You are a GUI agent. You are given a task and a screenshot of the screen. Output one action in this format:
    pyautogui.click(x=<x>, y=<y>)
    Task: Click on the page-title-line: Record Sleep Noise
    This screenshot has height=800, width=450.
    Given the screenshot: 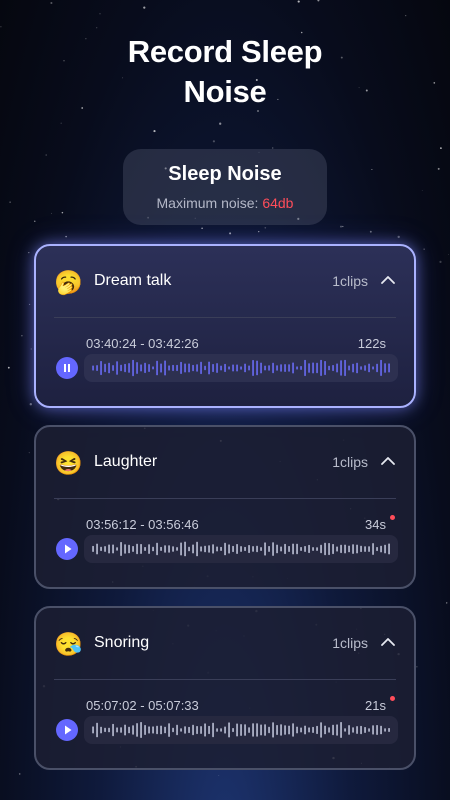 What is the action you would take?
    pyautogui.click(x=225, y=71)
    